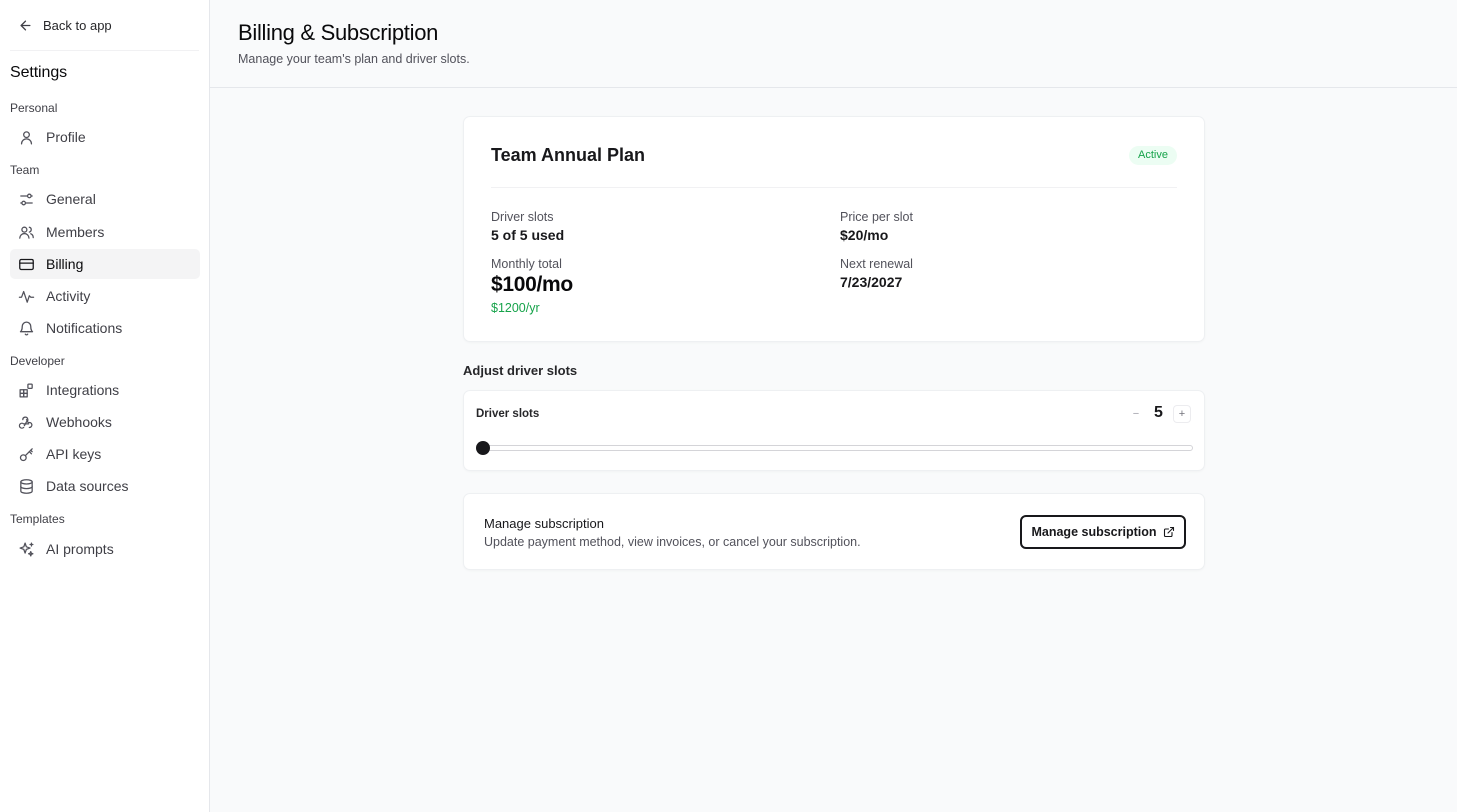  What do you see at coordinates (39, 72) in the screenshot?
I see `sidebar-title: Settings` at bounding box center [39, 72].